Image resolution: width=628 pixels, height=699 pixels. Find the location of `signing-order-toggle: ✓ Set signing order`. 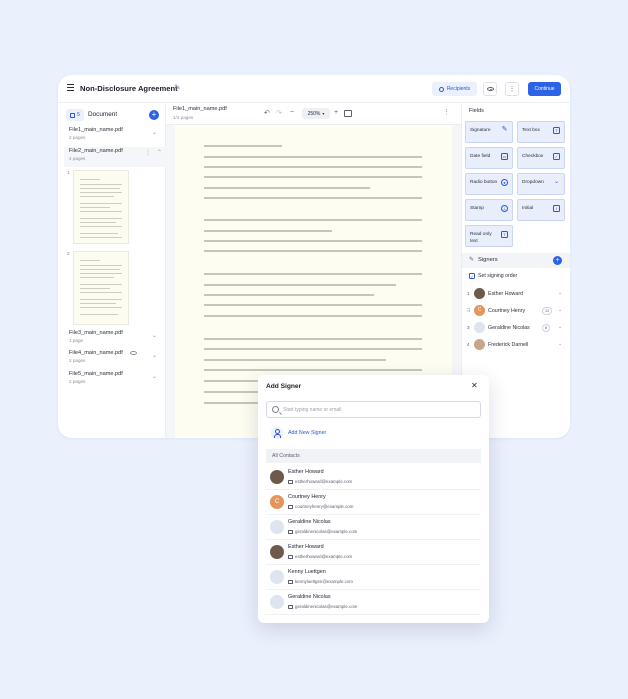

signing-order-toggle: ✓ Set signing order is located at coordinates (493, 276).